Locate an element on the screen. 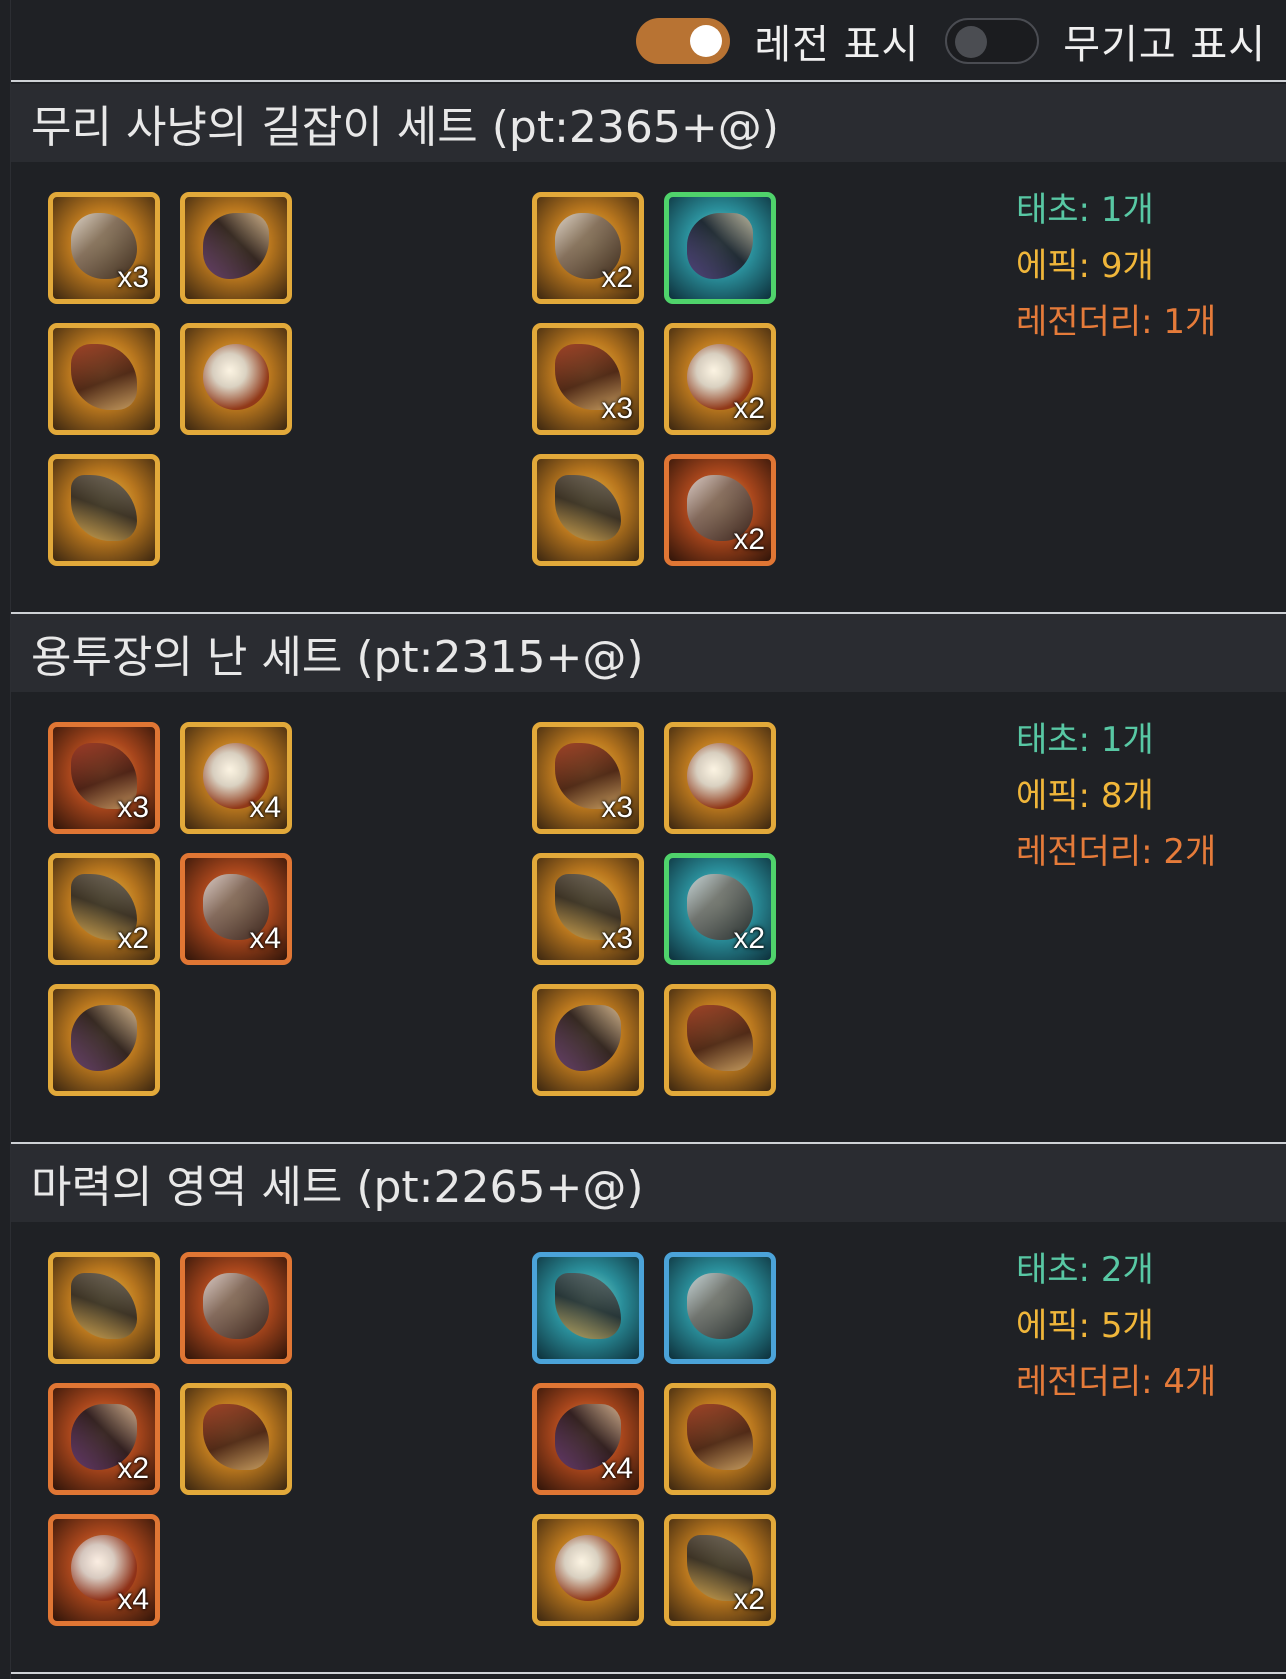 This screenshot has height=1679, width=1286. armory-display-label: 무기고 표시 is located at coordinates (1164, 45).